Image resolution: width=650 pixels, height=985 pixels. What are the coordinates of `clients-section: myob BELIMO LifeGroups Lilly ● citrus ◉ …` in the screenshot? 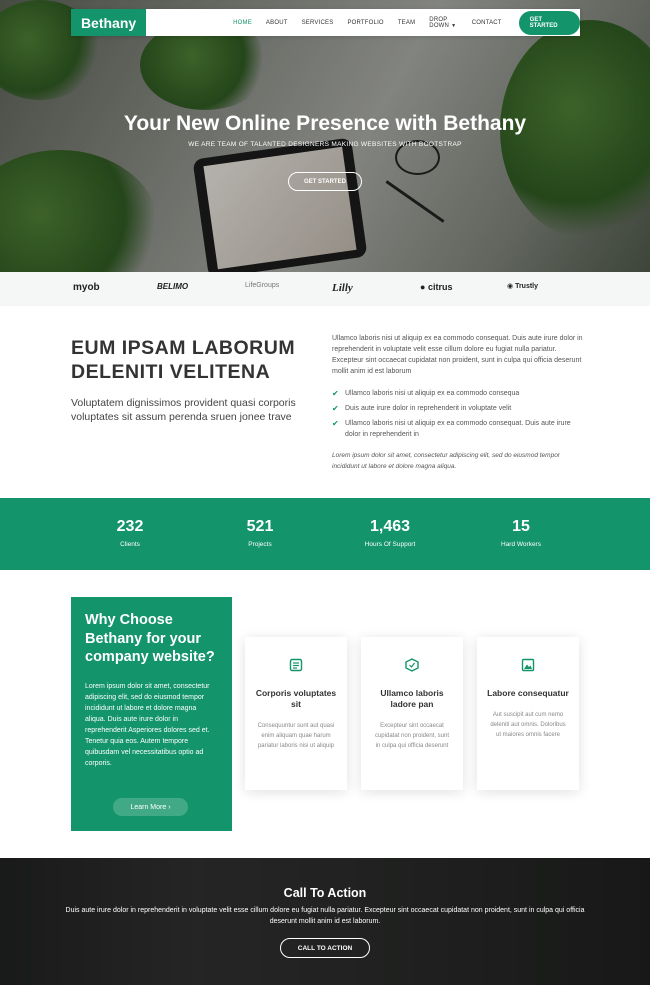 It's located at (325, 289).